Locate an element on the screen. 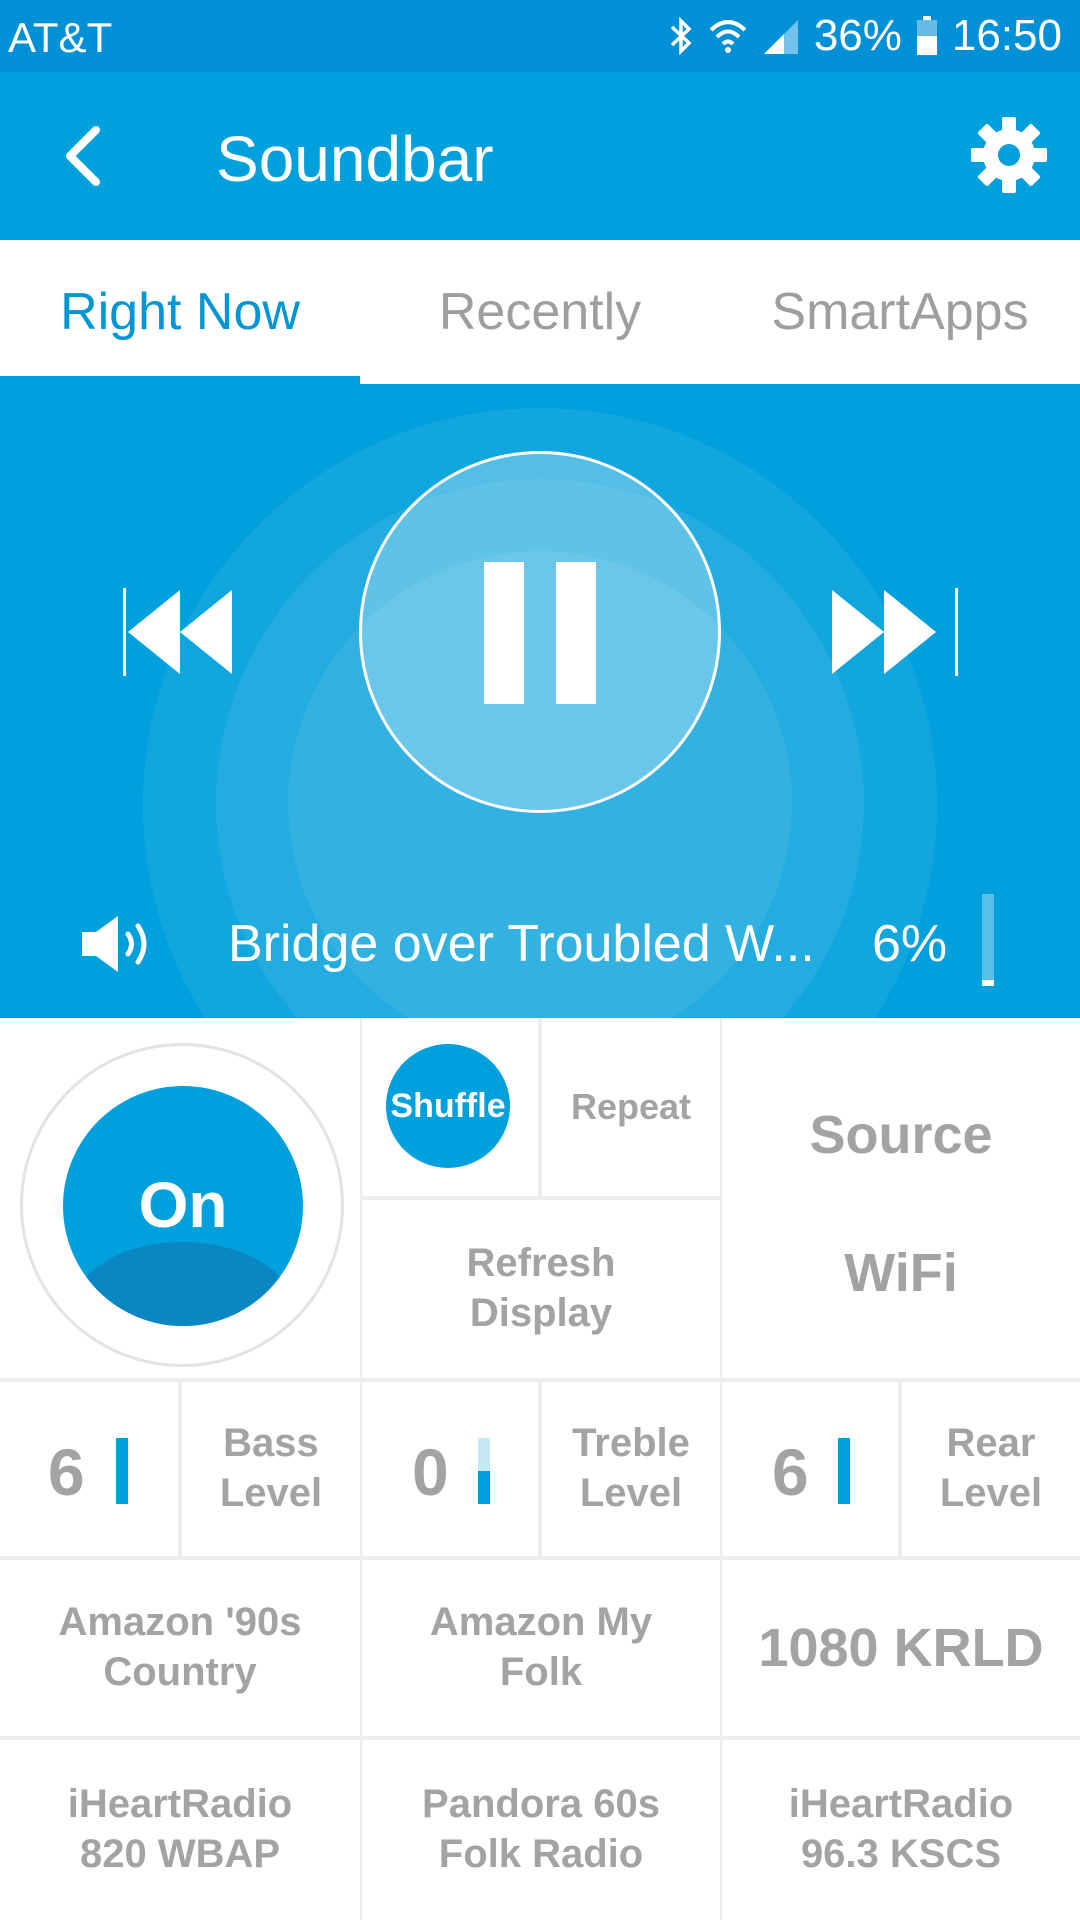  carrier-label: AT&T is located at coordinates (60, 37).